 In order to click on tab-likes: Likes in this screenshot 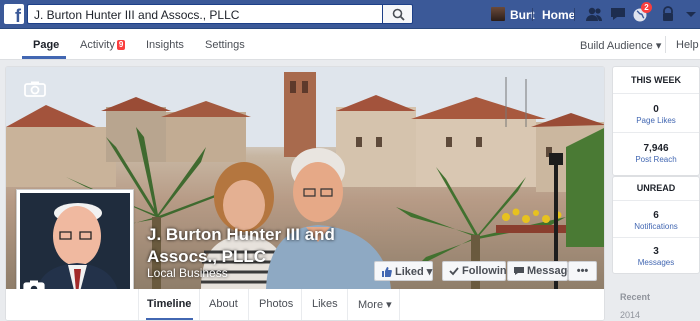, I will do `click(325, 304)`.